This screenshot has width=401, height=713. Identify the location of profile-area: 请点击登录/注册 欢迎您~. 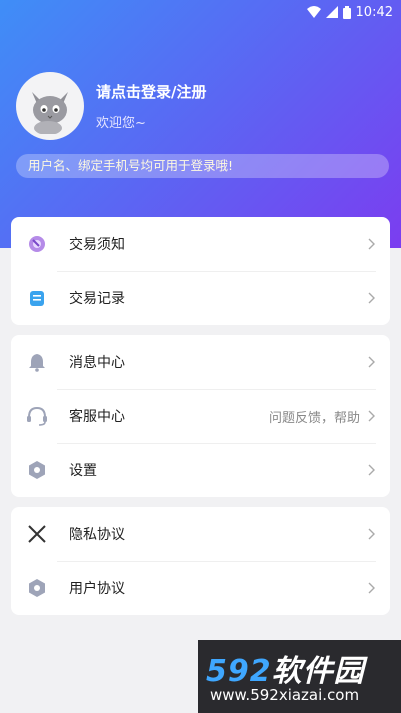
(111, 106).